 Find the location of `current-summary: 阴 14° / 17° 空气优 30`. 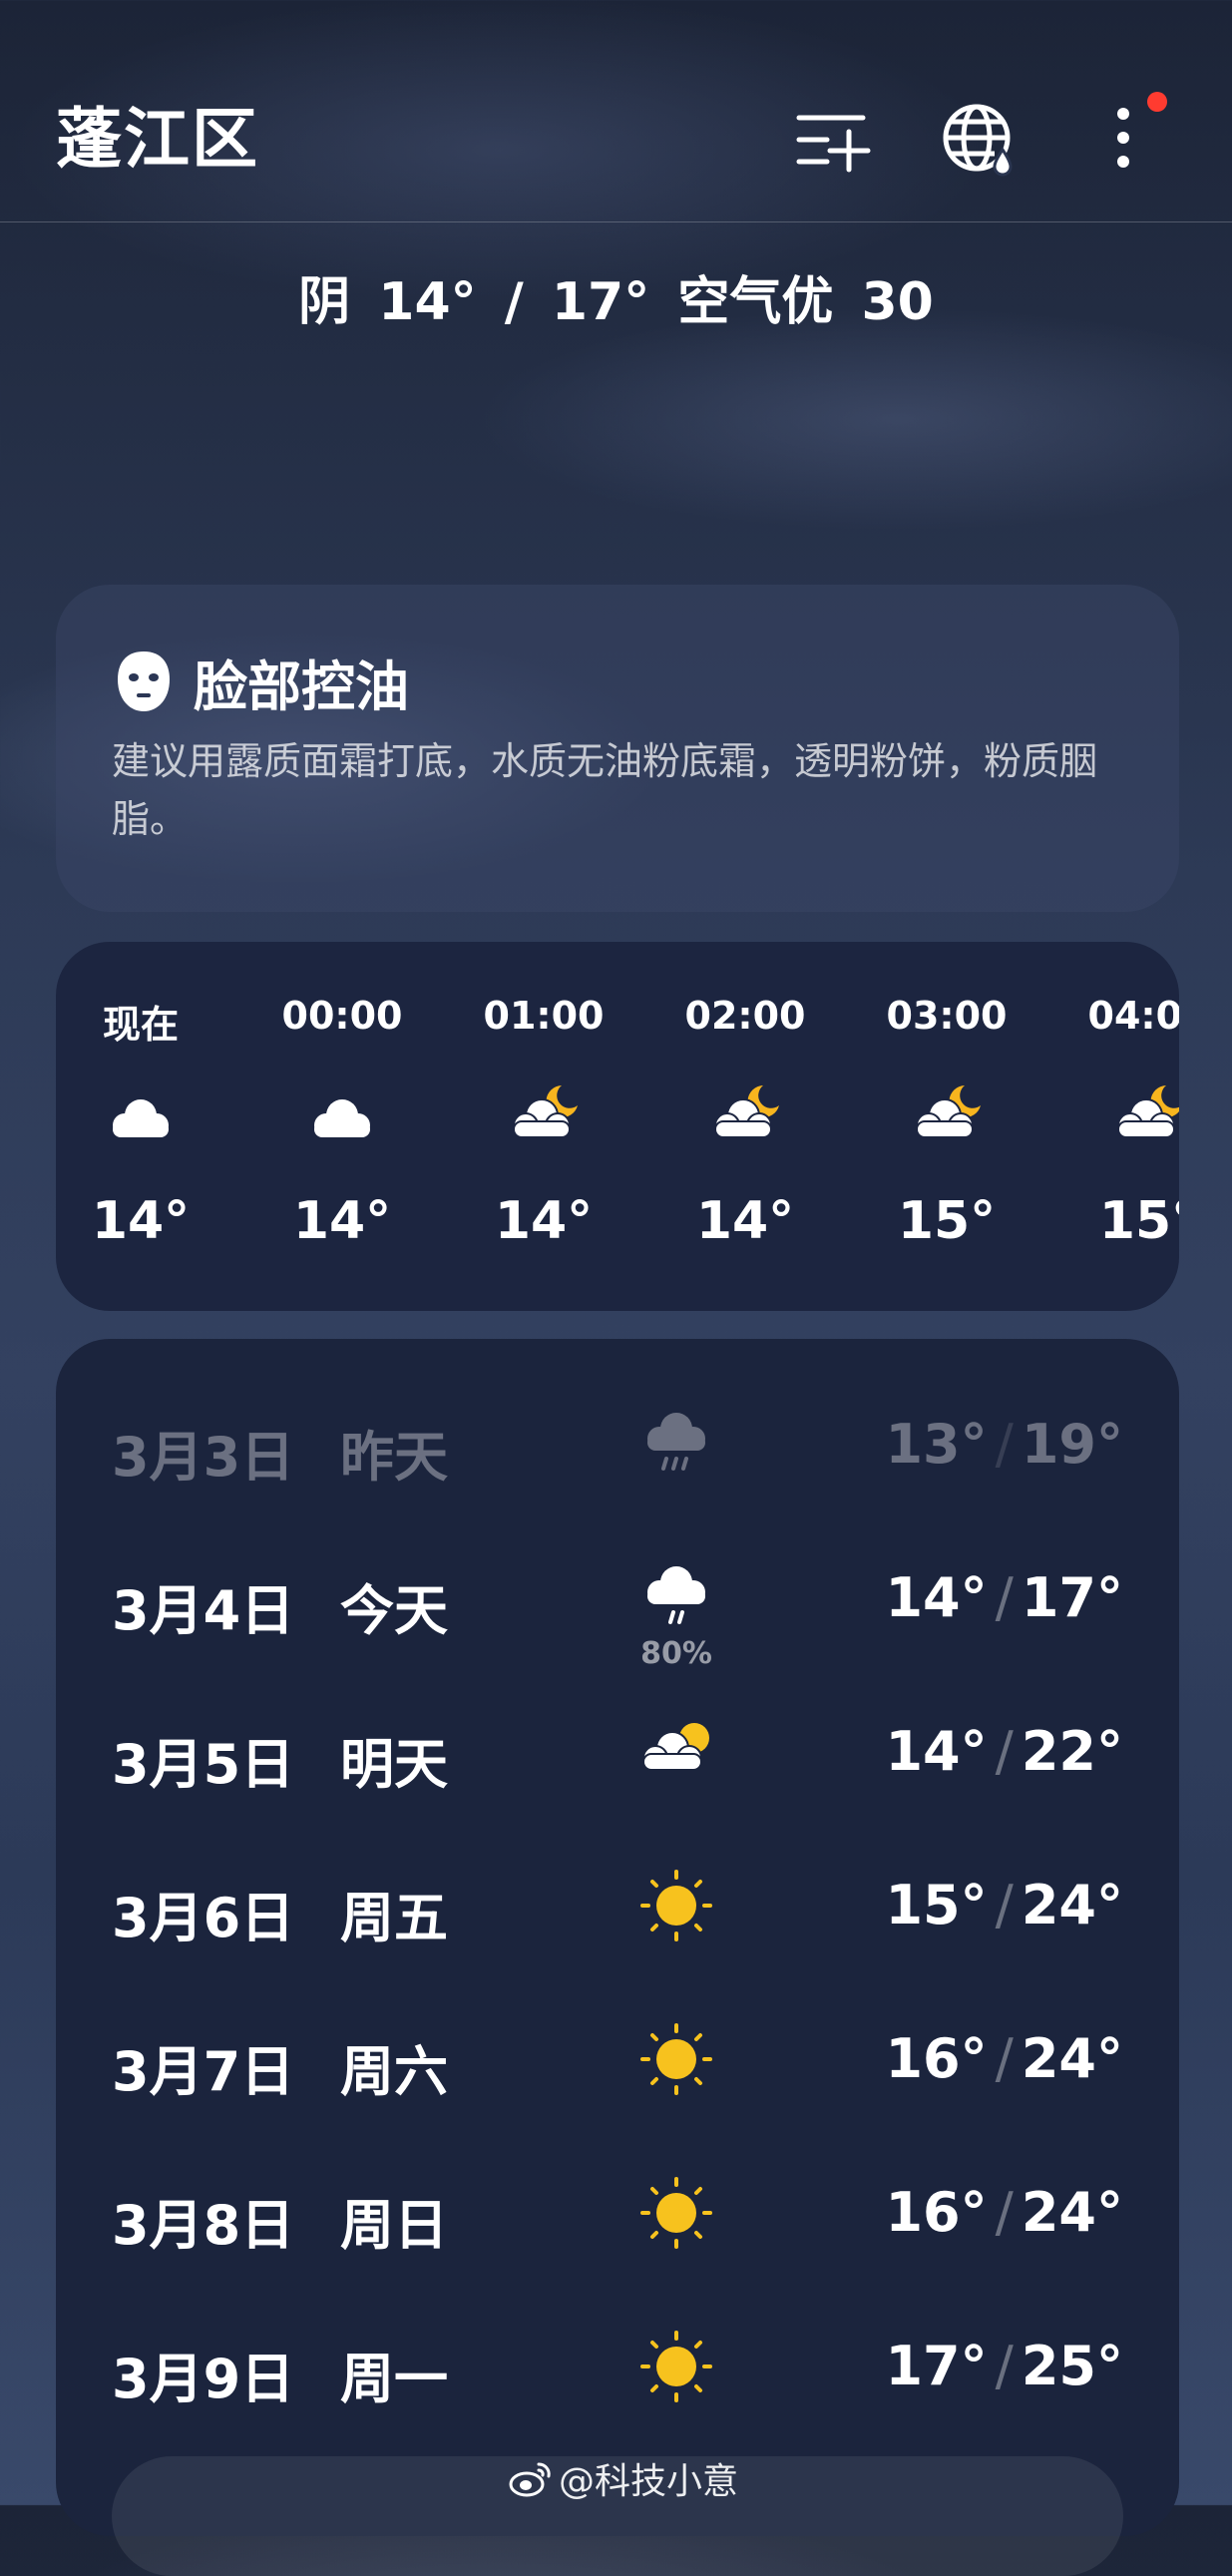

current-summary: 阴 14° / 17° 空气优 30 is located at coordinates (616, 302).